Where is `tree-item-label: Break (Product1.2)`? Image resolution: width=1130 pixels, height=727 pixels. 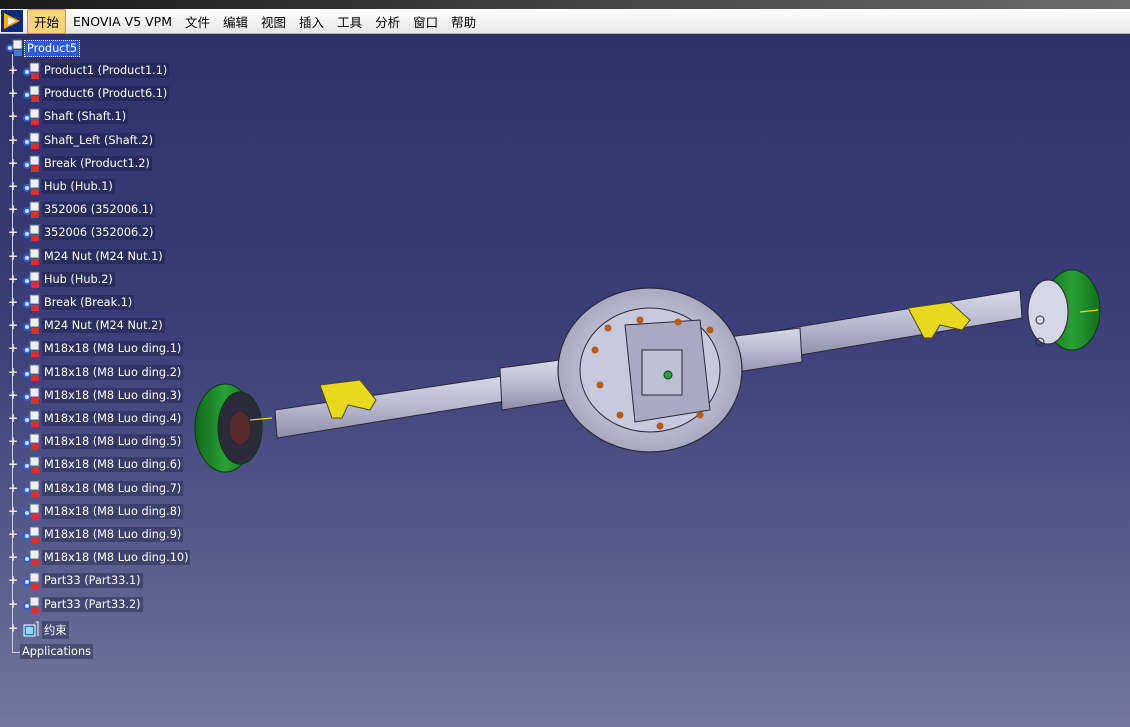 tree-item-label: Break (Product1.2) is located at coordinates (97, 163).